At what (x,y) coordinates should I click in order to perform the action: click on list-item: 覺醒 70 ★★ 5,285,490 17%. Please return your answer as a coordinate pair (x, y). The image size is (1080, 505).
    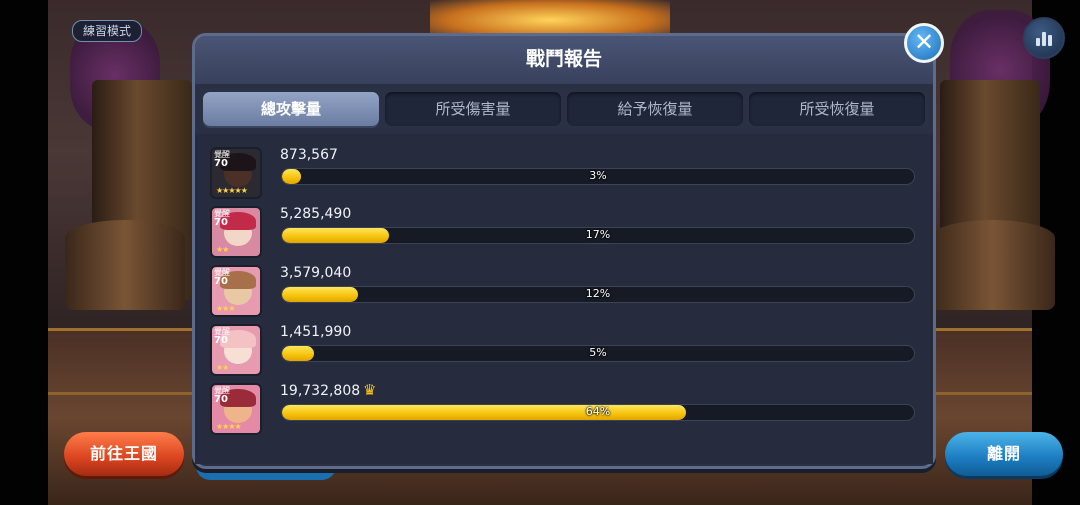
    Looking at the image, I should click on (564, 235).